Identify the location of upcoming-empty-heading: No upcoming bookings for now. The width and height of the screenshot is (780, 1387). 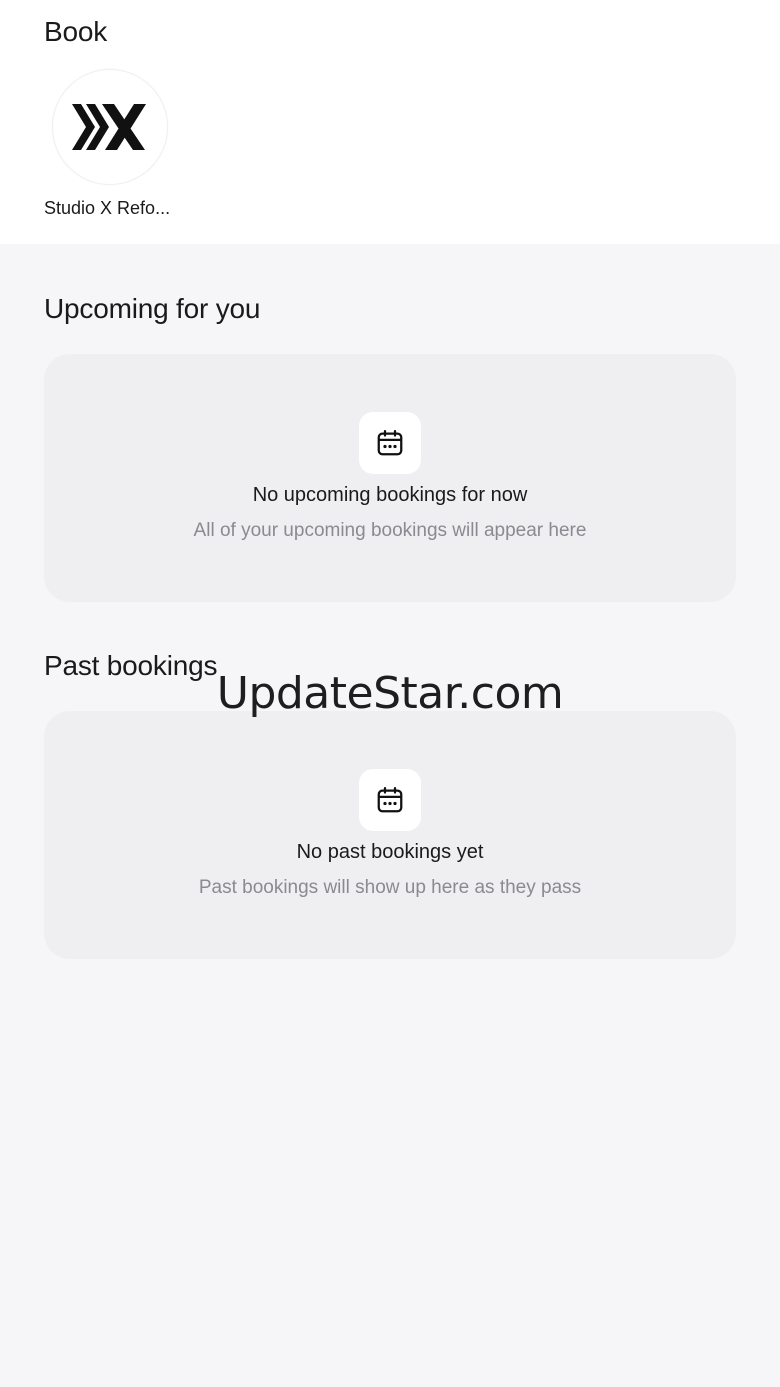
(390, 495).